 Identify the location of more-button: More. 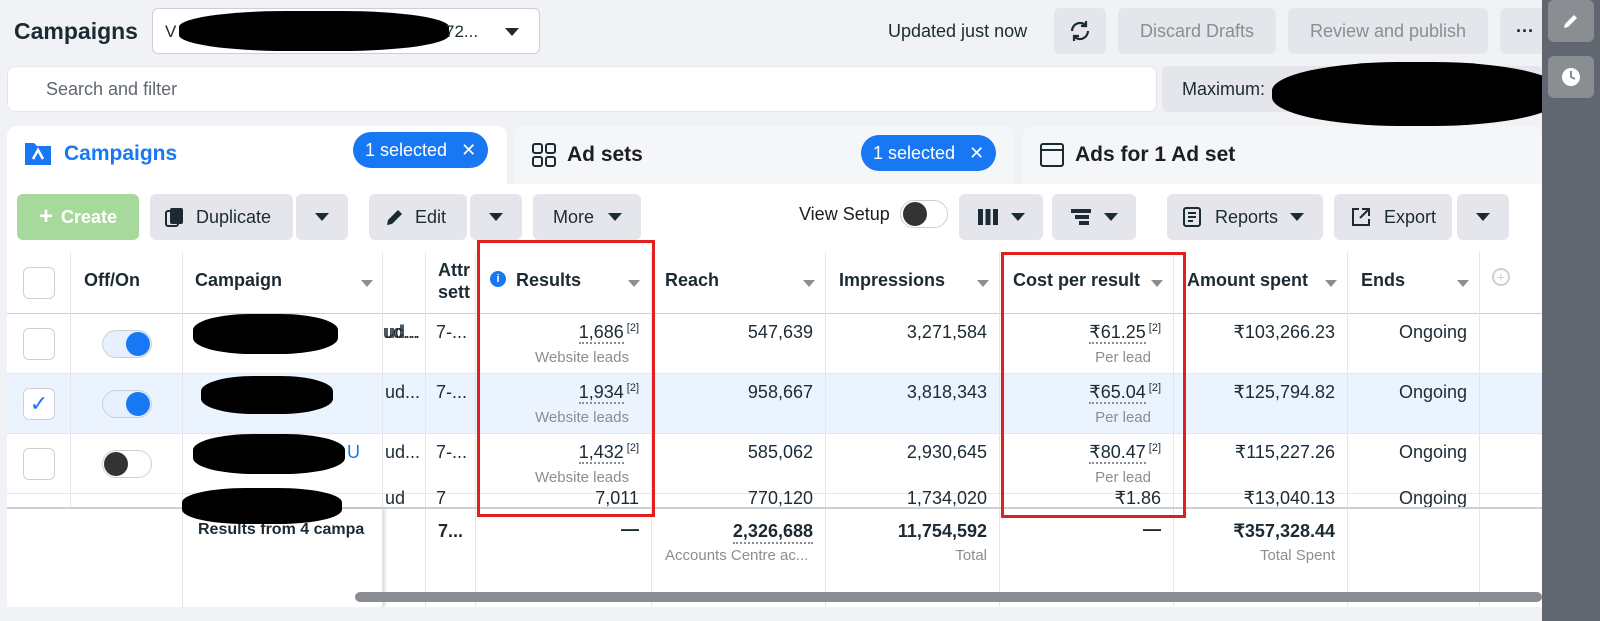
(587, 217).